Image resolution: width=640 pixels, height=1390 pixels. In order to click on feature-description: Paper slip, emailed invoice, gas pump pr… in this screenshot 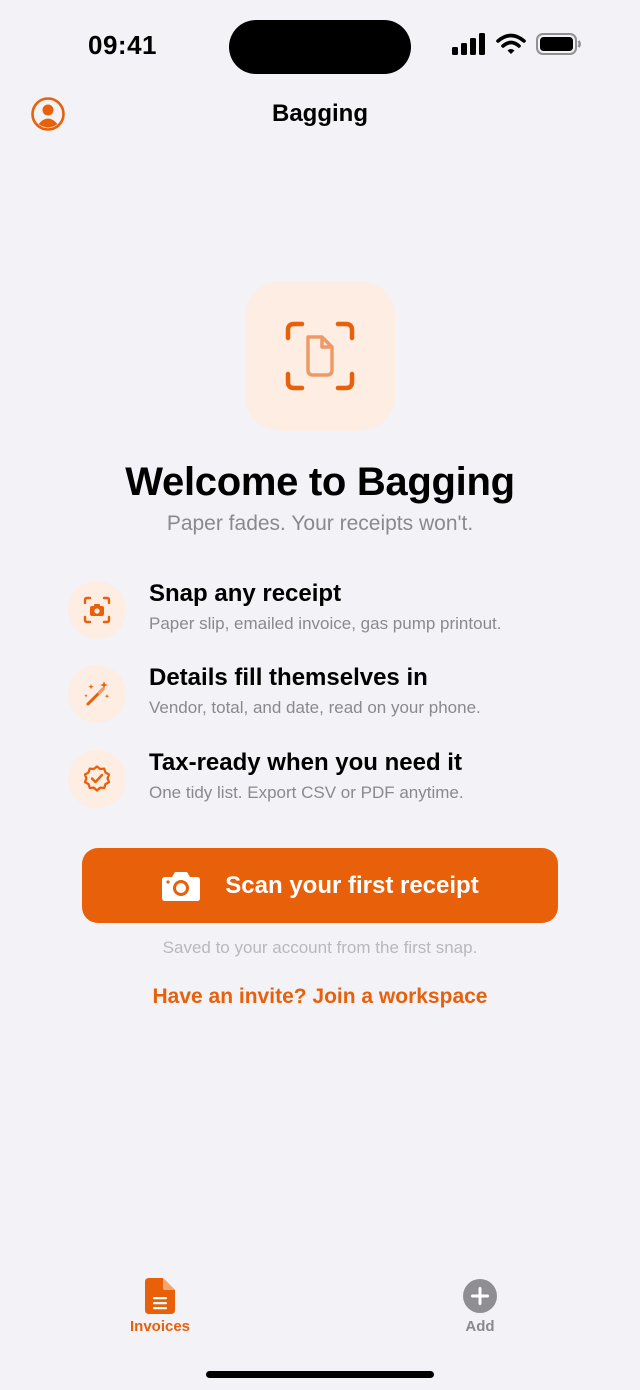, I will do `click(325, 623)`.